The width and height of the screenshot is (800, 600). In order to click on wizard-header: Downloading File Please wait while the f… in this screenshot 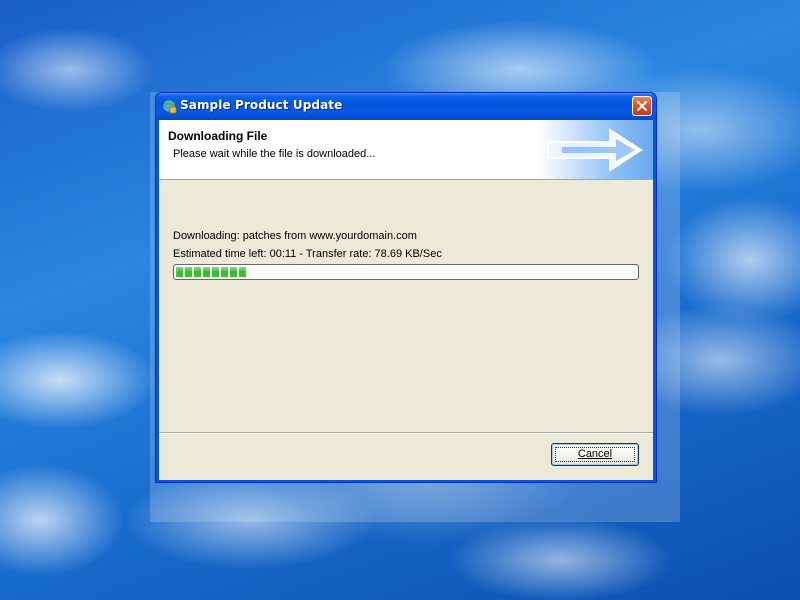, I will do `click(406, 150)`.